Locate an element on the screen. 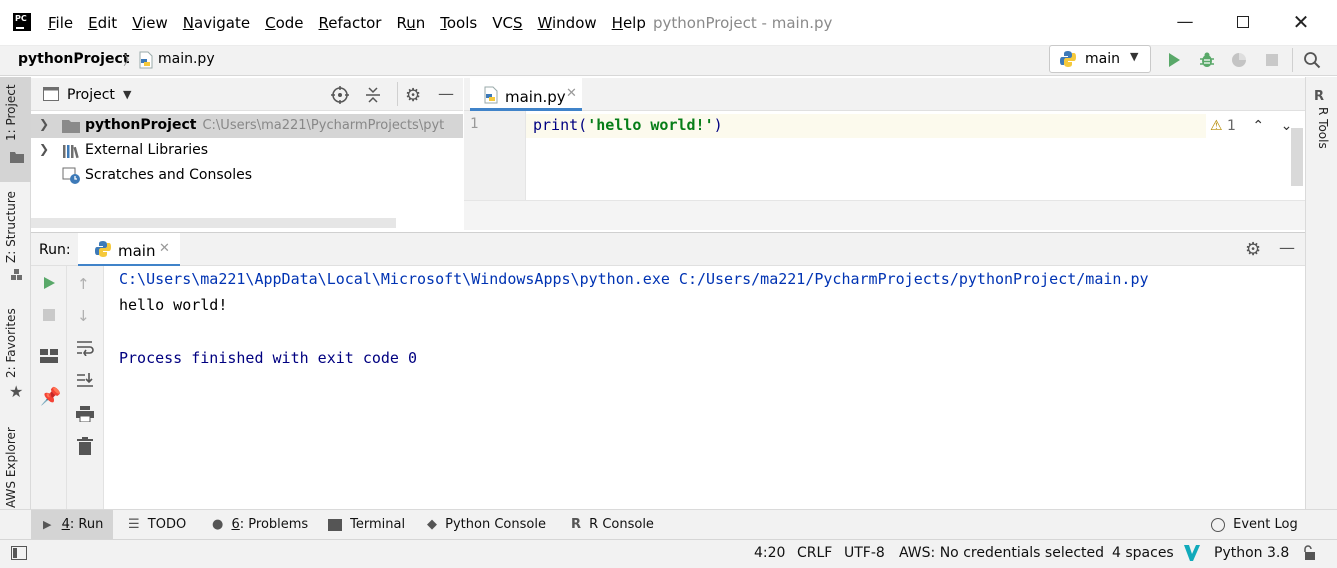  trash-icon is located at coordinates (85, 448).